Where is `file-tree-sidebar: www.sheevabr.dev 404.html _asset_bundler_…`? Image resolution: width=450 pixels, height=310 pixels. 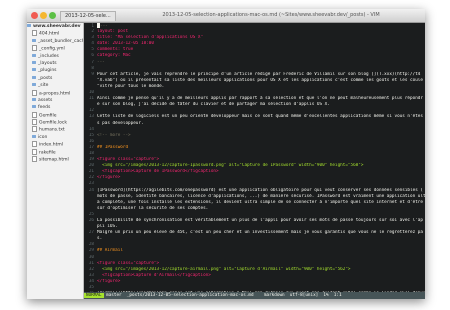 file-tree-sidebar: www.sheevabr.dev 404.html _asset_bundler_… is located at coordinates (55, 161).